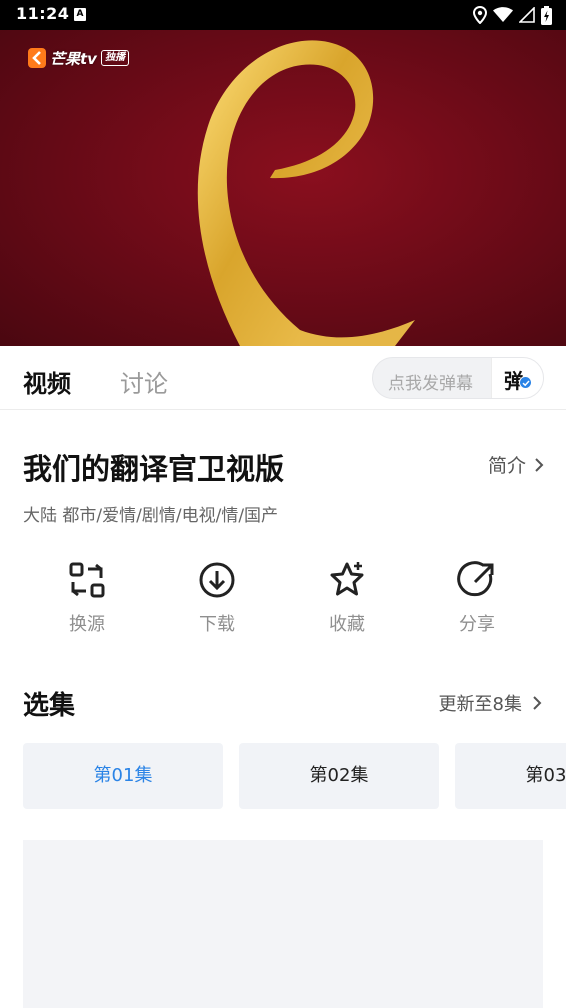 This screenshot has height=1008, width=566. I want to click on content-tabs: 视频 讨论 点我发弹幕 弹, so click(283, 378).